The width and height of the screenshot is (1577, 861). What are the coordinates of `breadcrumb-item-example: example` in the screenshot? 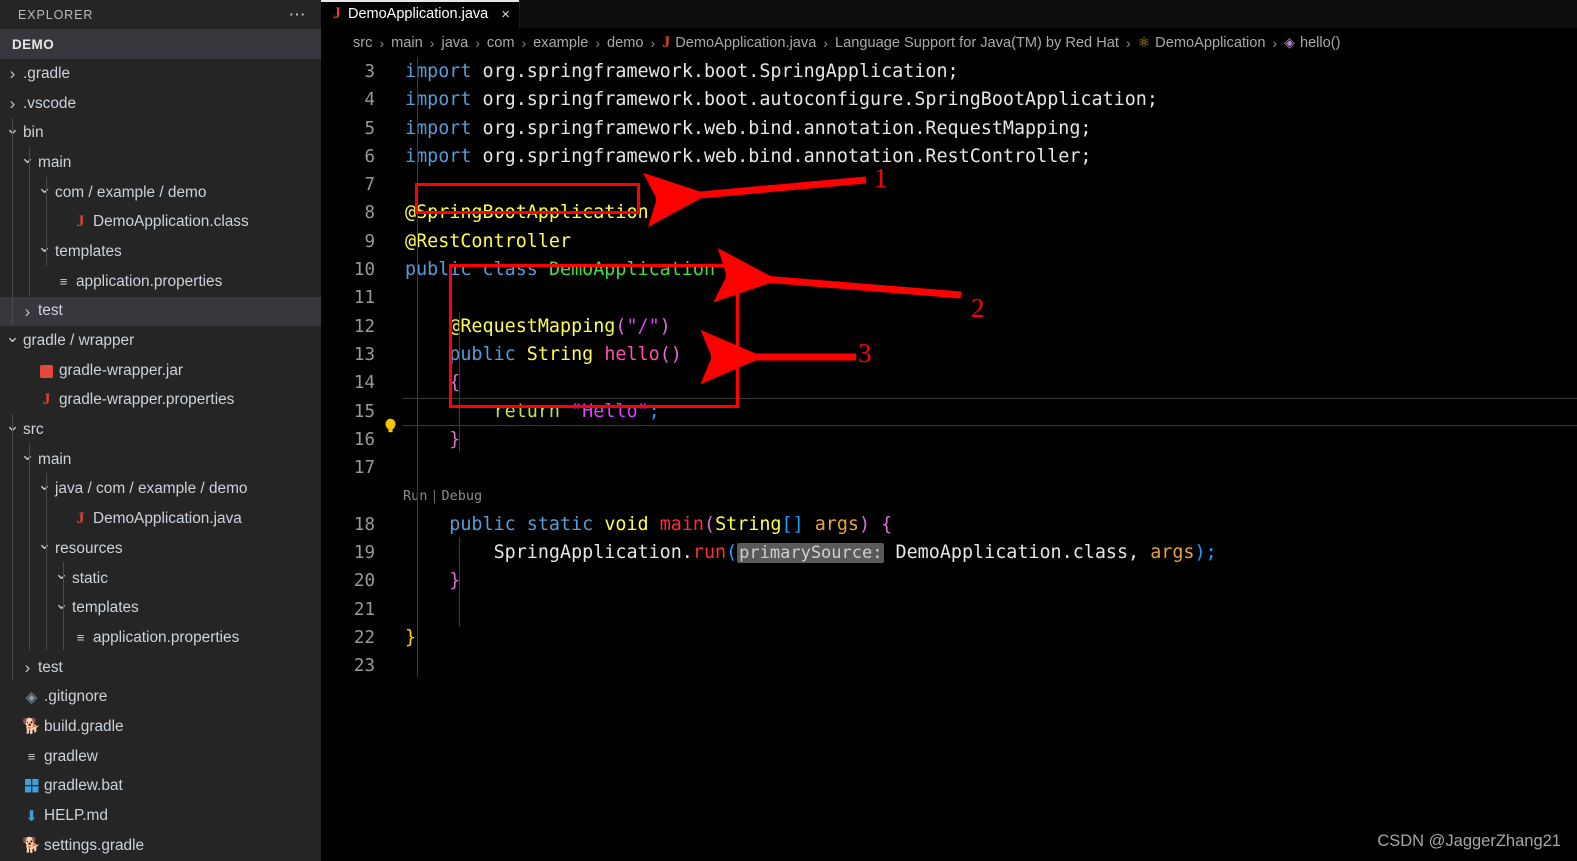 It's located at (560, 43).